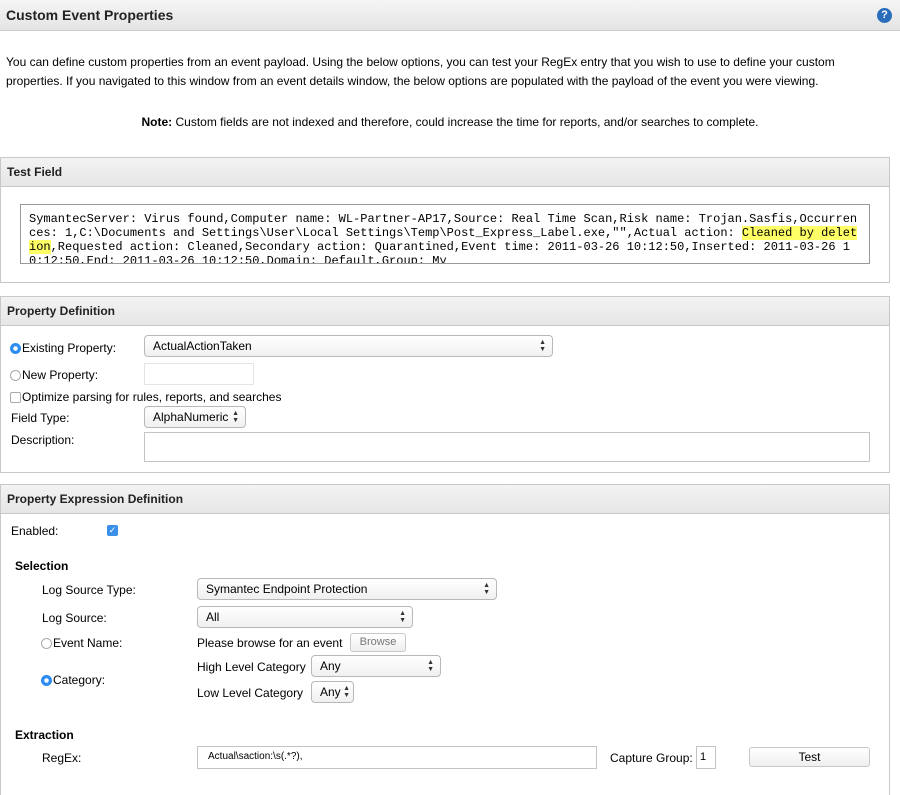  Describe the element at coordinates (270, 643) in the screenshot. I see `event-name-prompt: Please browse for an event` at that location.